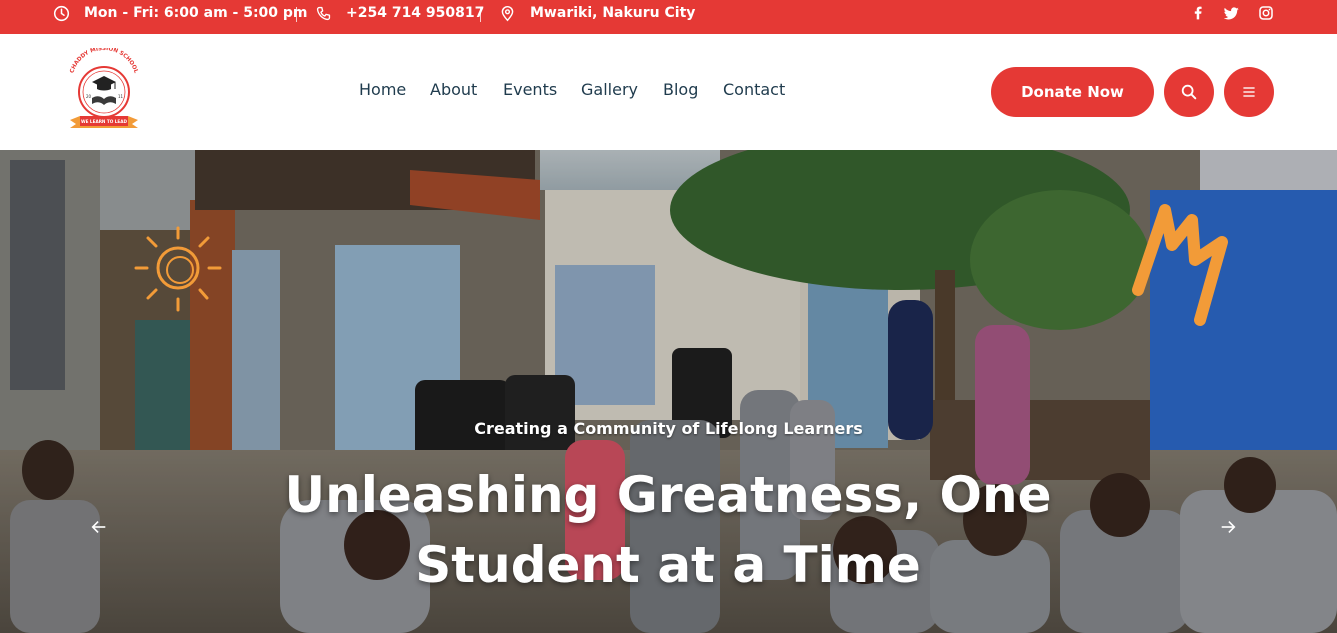 The height and width of the screenshot is (633, 1337). What do you see at coordinates (121, 96) in the screenshot?
I see `logo-year-right: 11` at bounding box center [121, 96].